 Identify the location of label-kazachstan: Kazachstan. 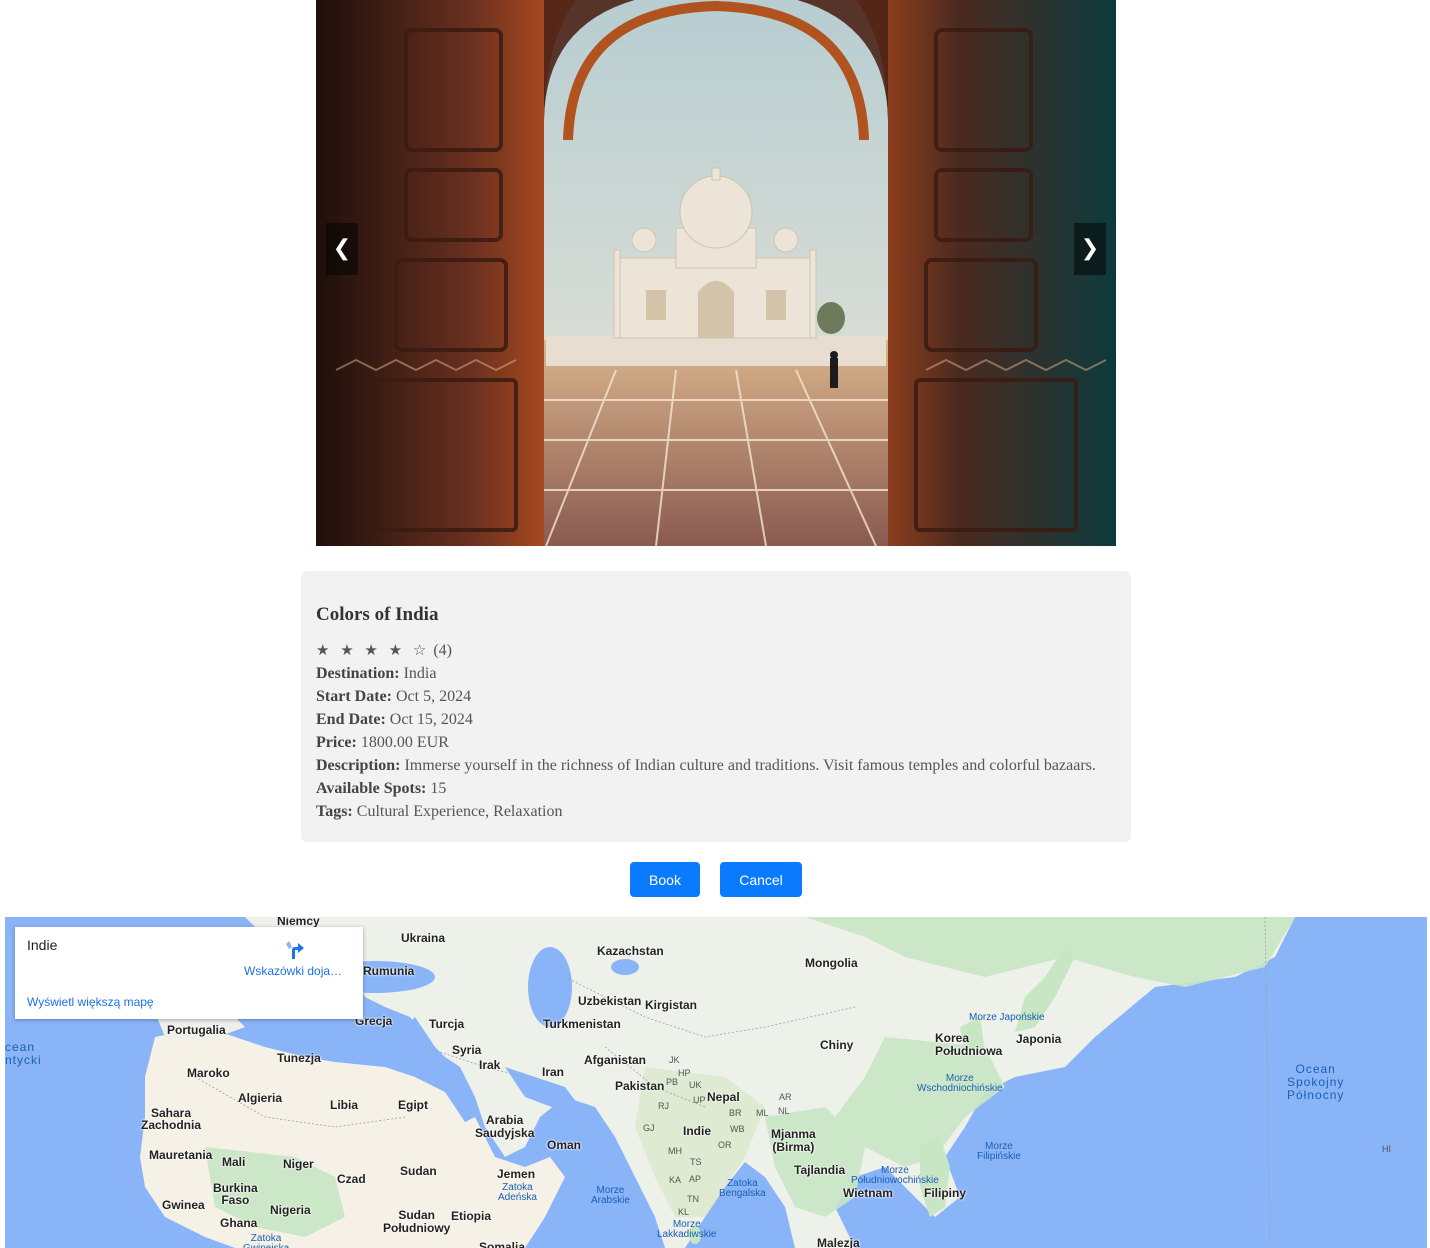
(630, 951).